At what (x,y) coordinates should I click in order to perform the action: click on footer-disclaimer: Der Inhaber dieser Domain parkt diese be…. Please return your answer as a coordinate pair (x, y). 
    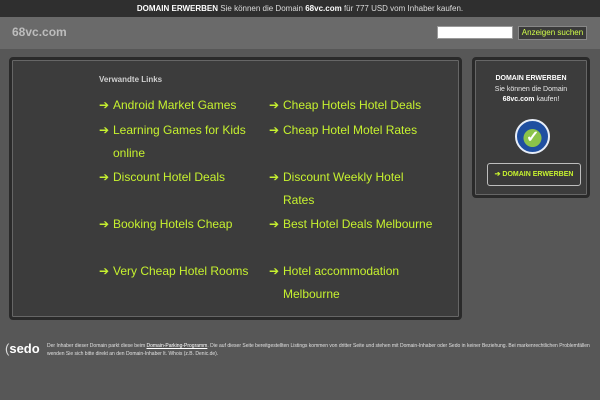
    Looking at the image, I should click on (321, 350).